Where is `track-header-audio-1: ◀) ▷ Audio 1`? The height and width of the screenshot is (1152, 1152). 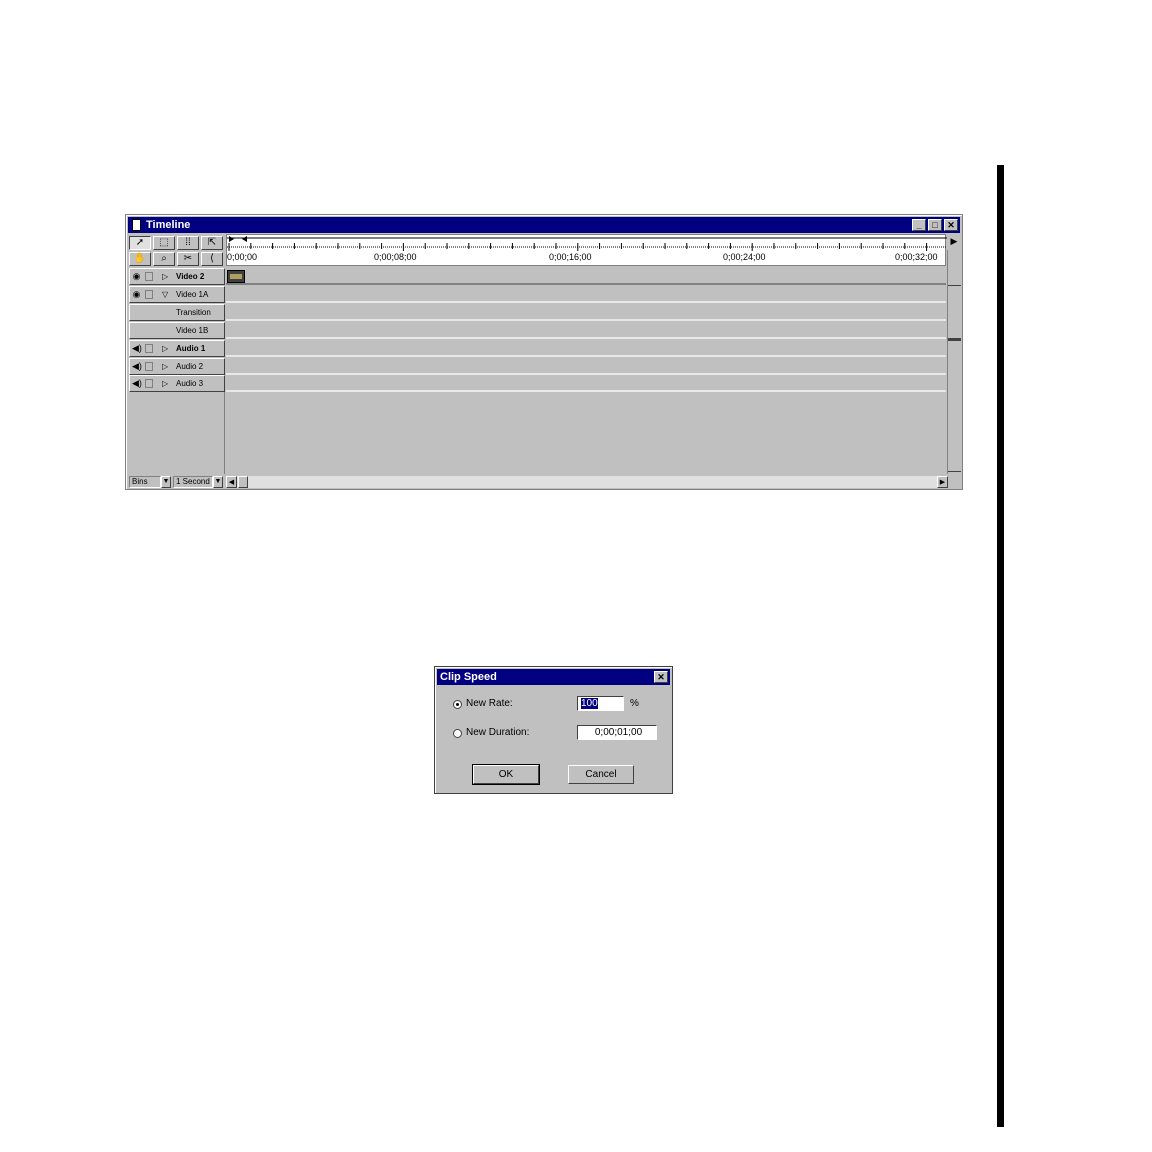
track-header-audio-1: ◀) ▷ Audio 1 is located at coordinates (177, 348).